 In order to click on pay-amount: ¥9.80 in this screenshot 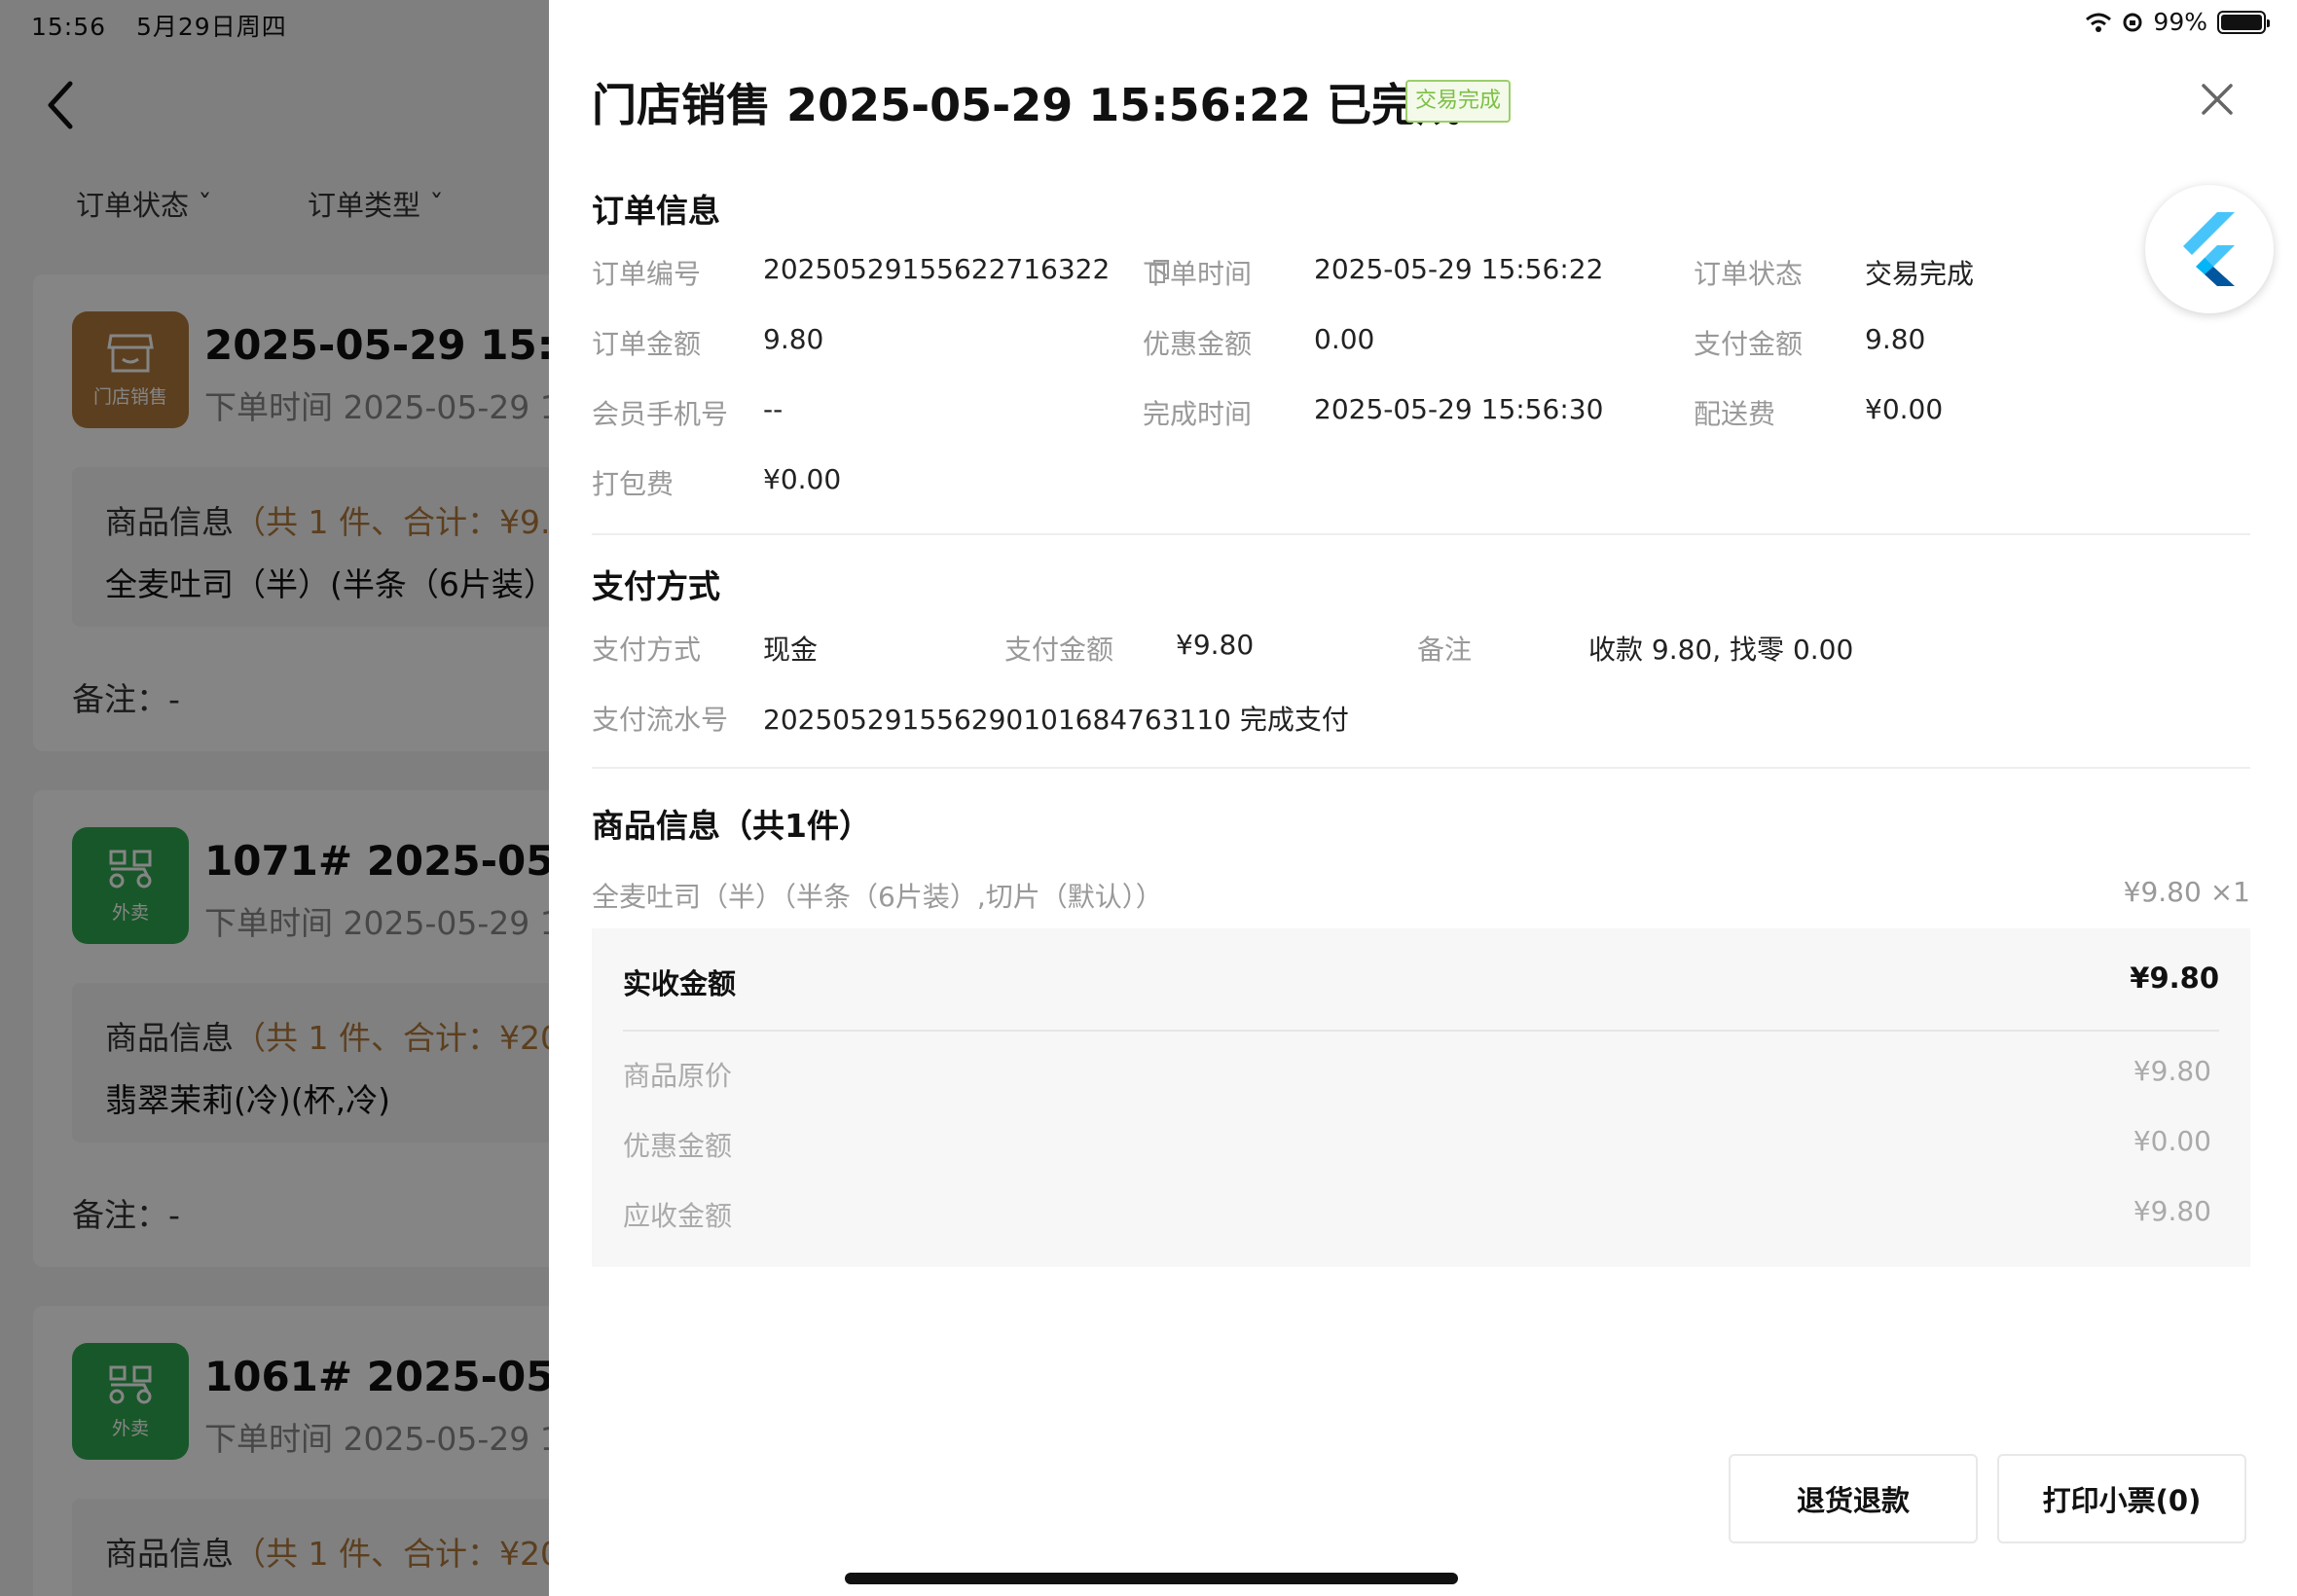, I will do `click(1215, 645)`.